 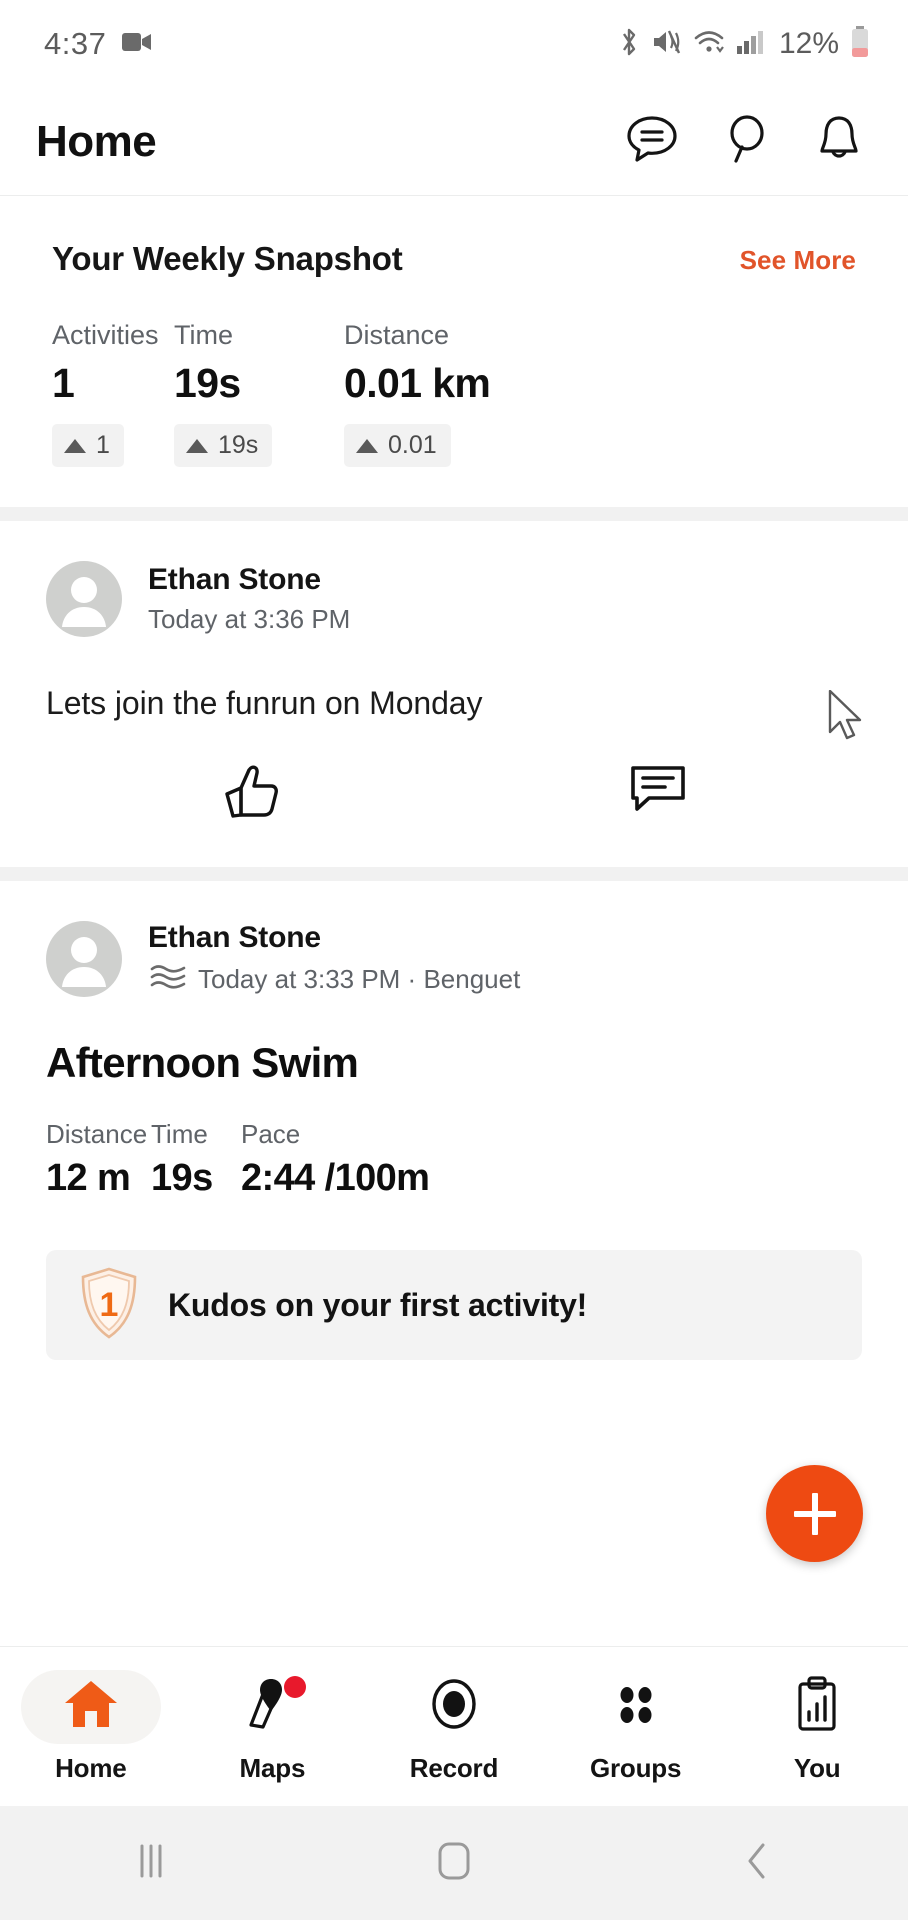 What do you see at coordinates (63, 383) in the screenshot?
I see `stat-value: 1` at bounding box center [63, 383].